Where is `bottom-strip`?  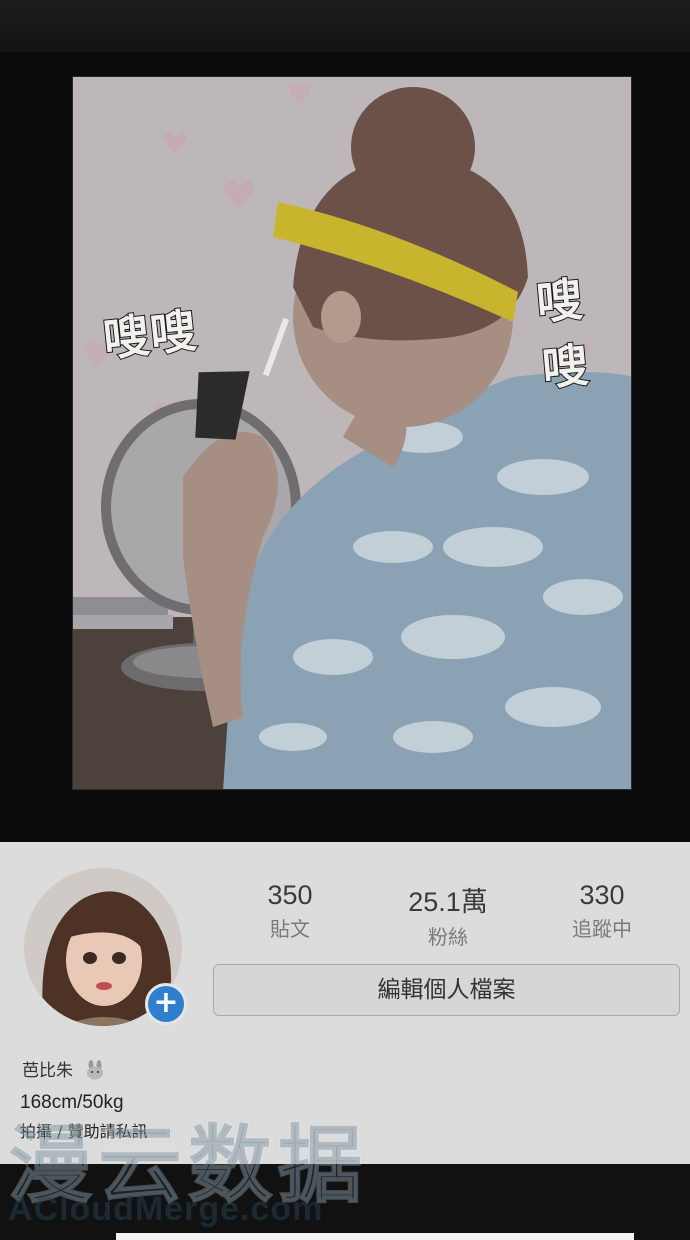 bottom-strip is located at coordinates (375, 1236).